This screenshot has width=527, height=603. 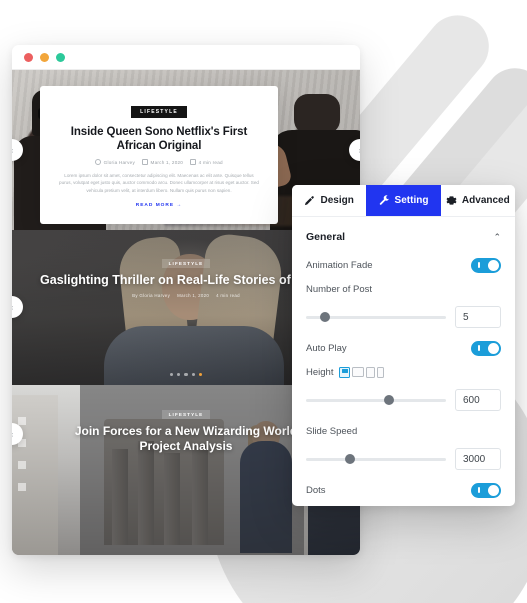 What do you see at coordinates (60, 57) in the screenshot?
I see `window-maximize-dot` at bounding box center [60, 57].